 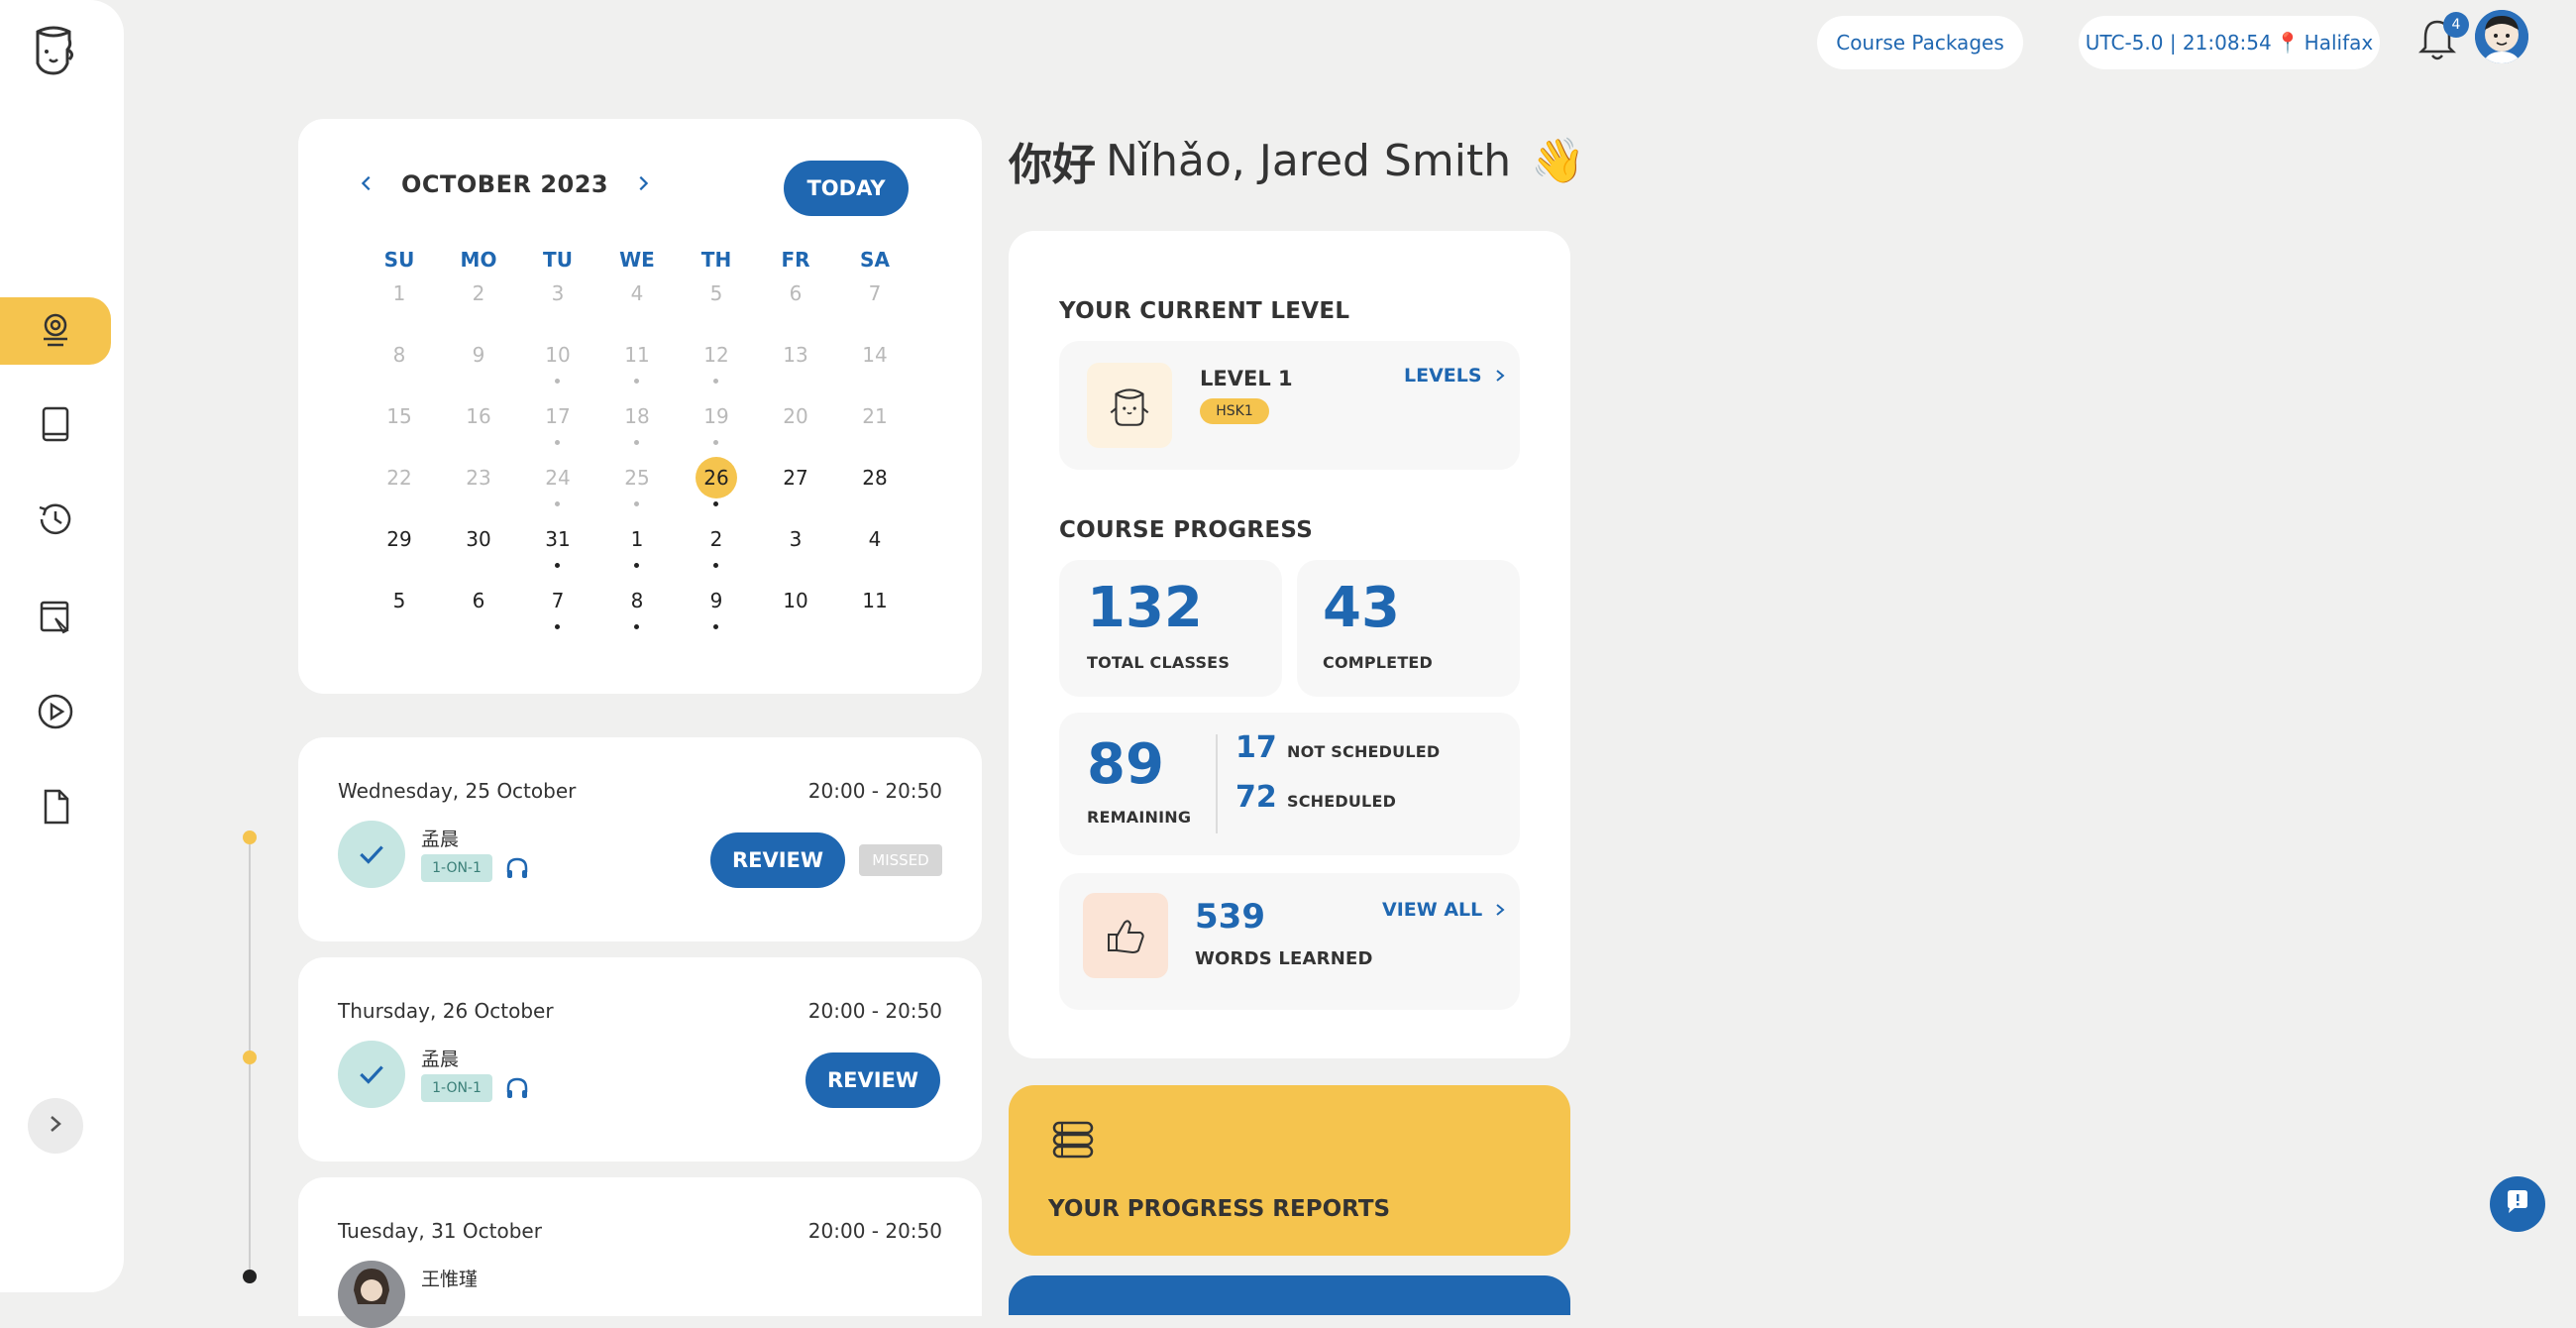 What do you see at coordinates (637, 478) in the screenshot?
I see `calendar-day: 25` at bounding box center [637, 478].